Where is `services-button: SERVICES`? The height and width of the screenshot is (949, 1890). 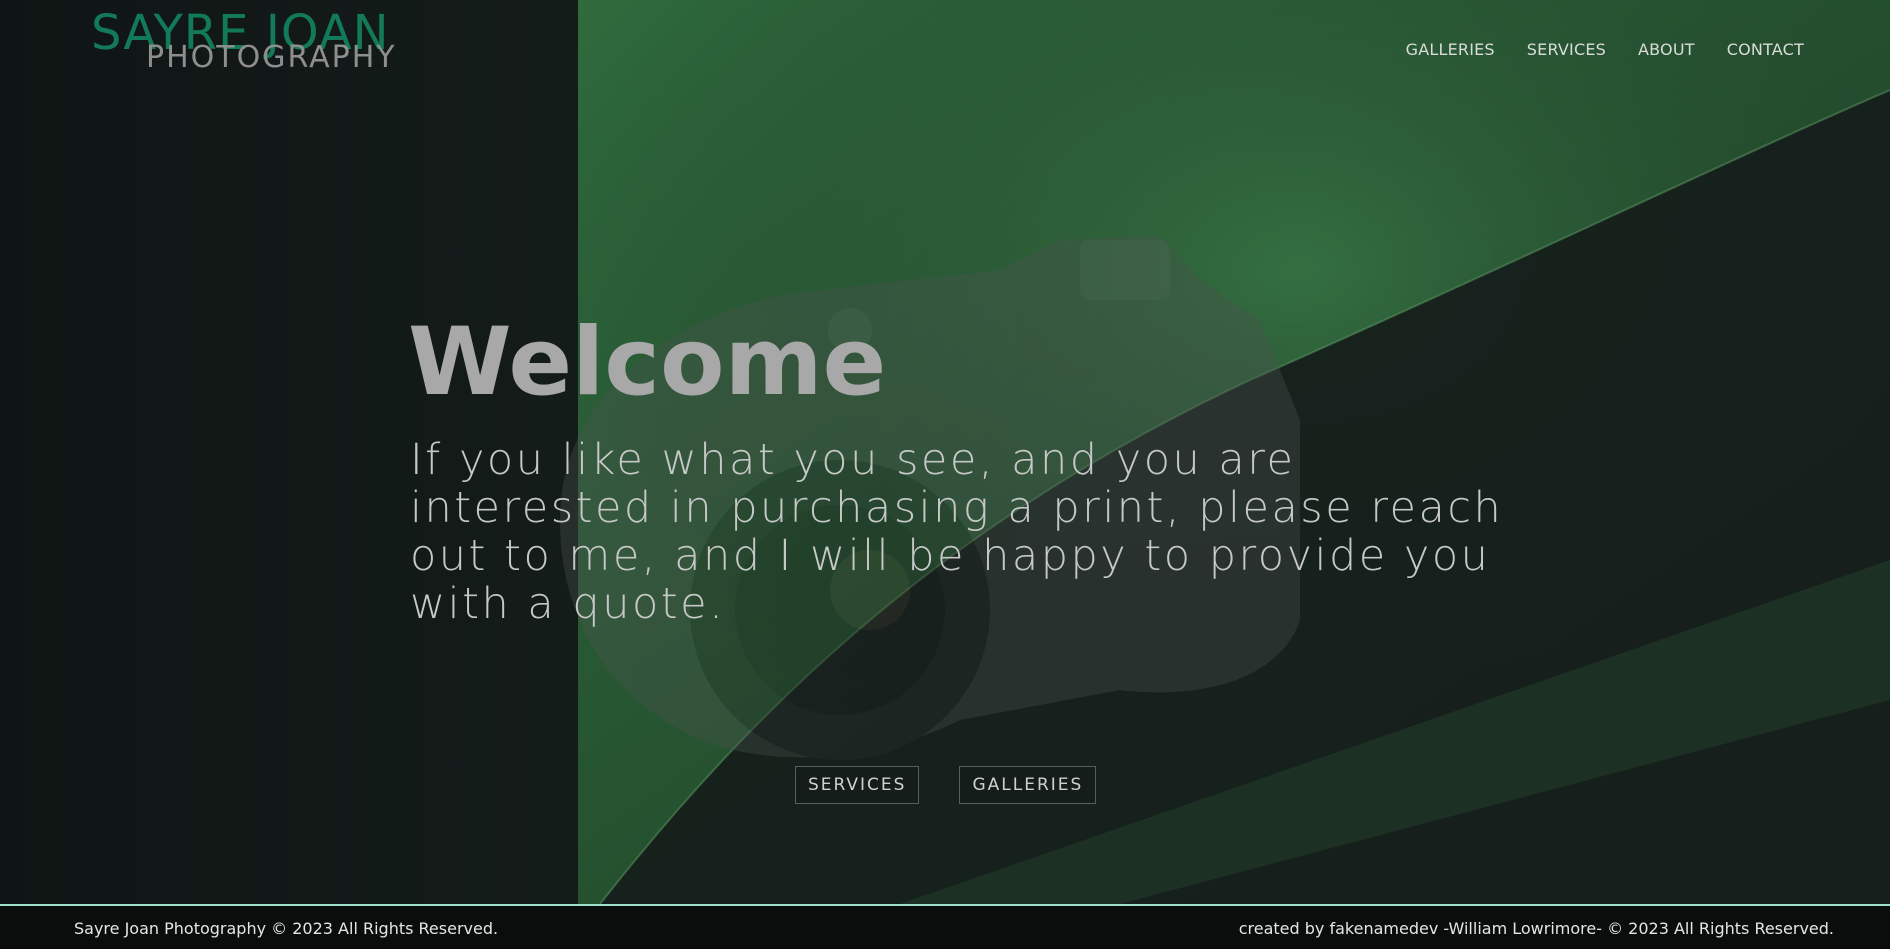
services-button: SERVICES is located at coordinates (857, 785).